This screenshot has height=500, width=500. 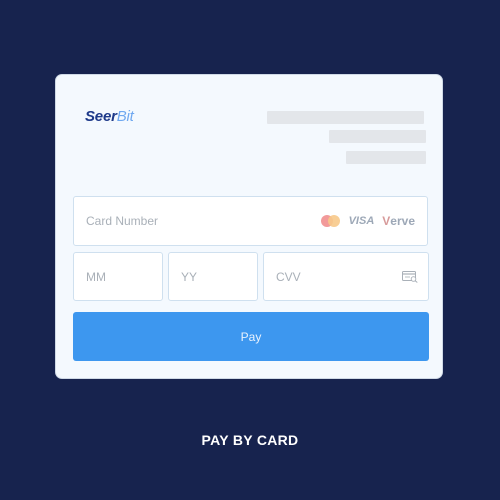 I want to click on expiry-year-field: YY, so click(x=213, y=276).